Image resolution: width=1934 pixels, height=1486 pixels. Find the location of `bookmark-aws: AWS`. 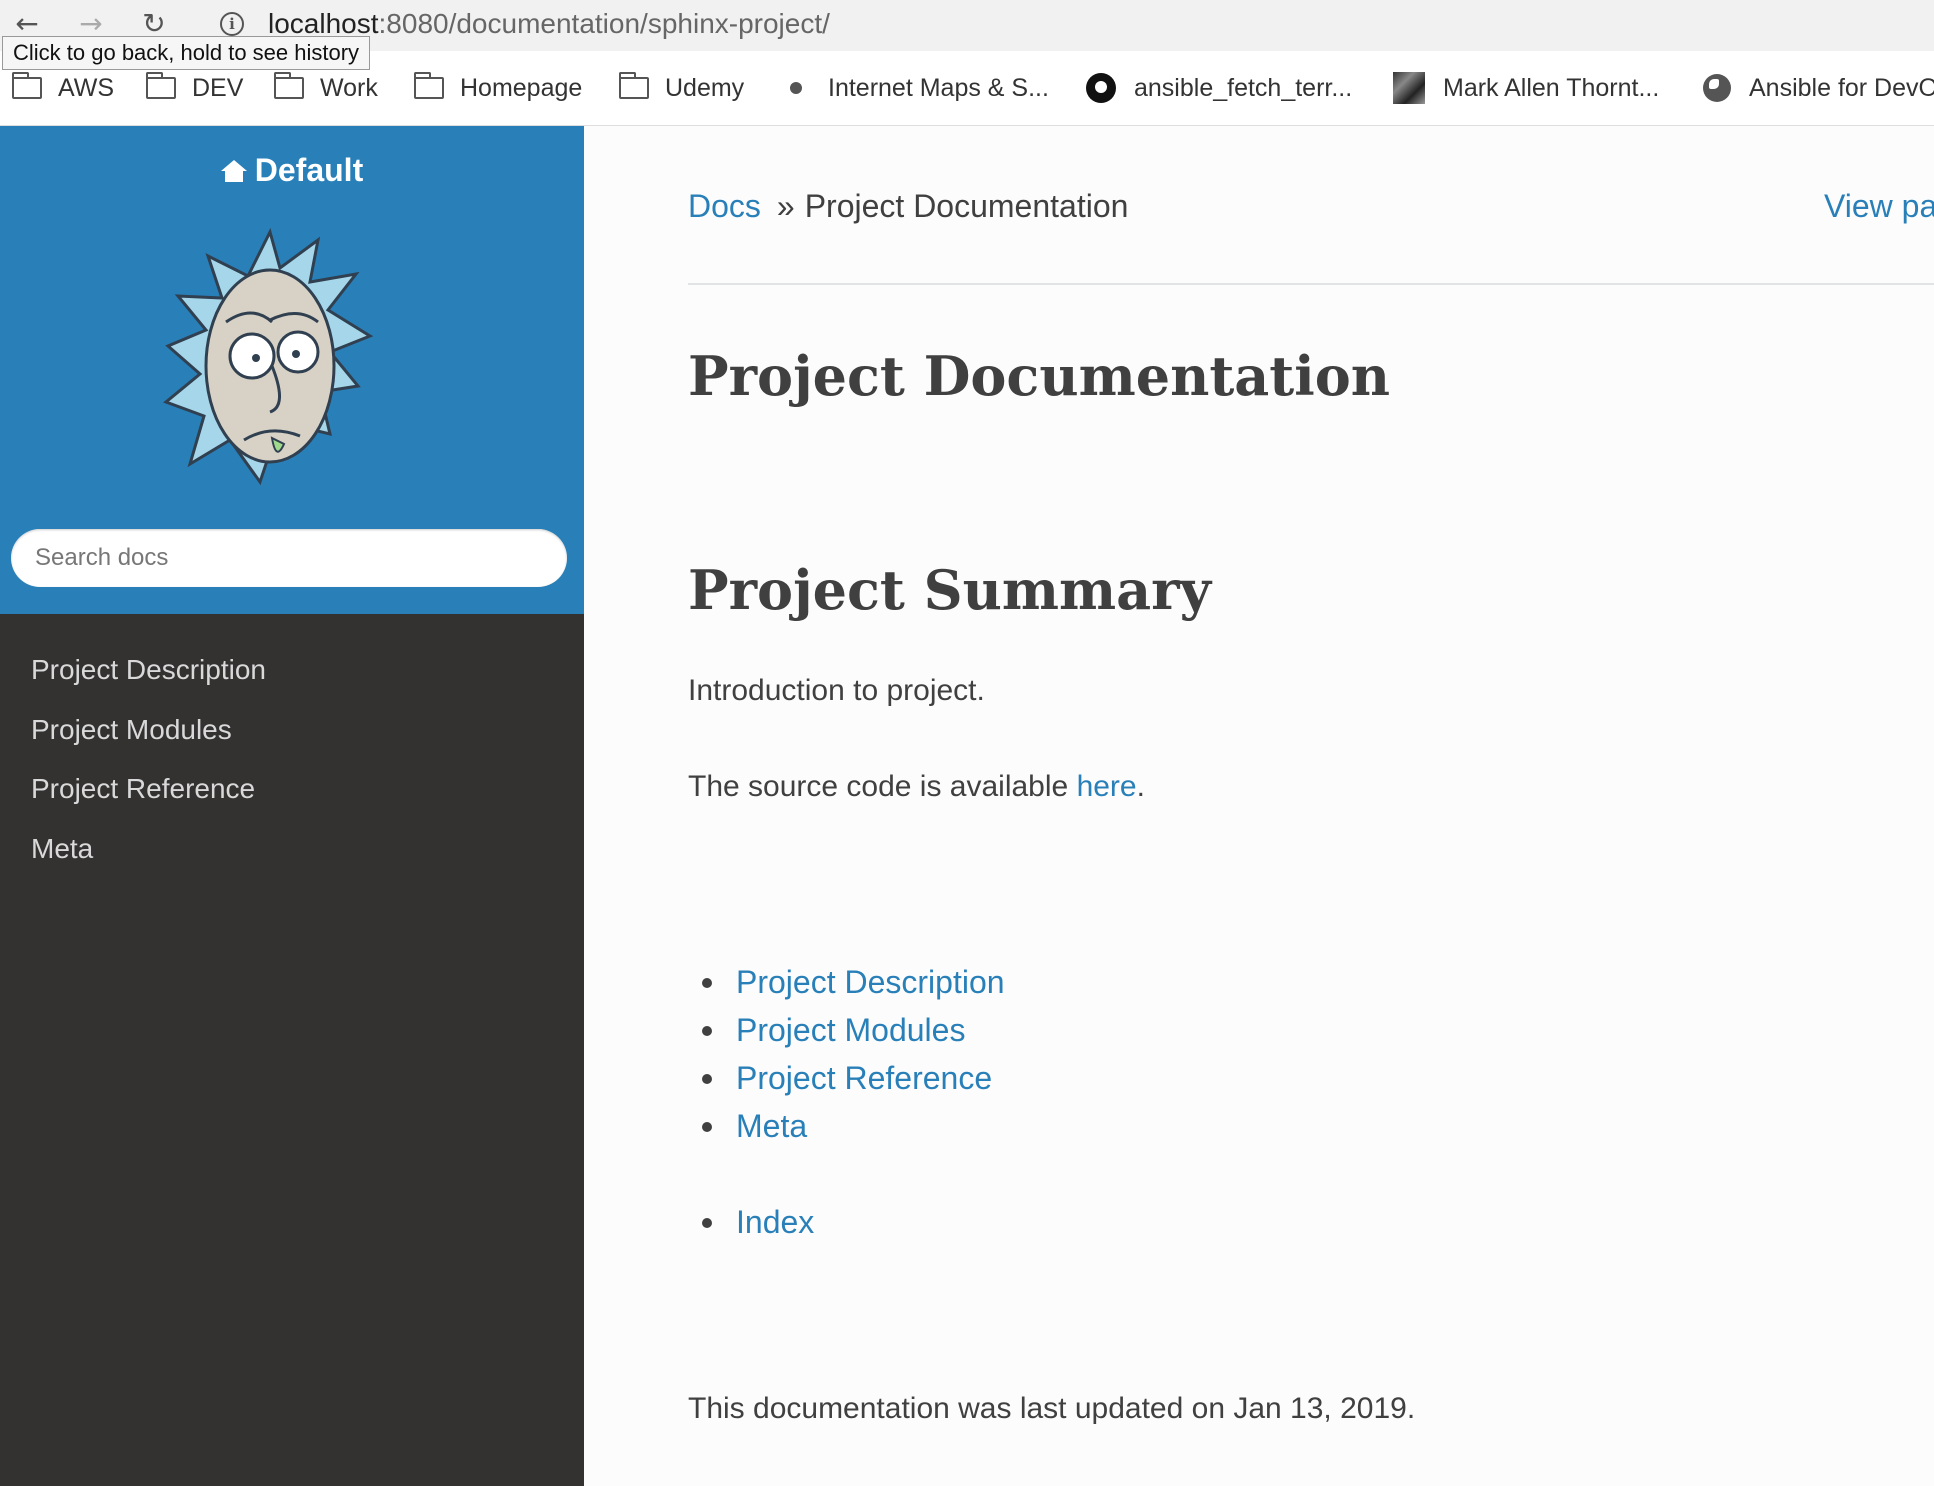

bookmark-aws: AWS is located at coordinates (63, 88).